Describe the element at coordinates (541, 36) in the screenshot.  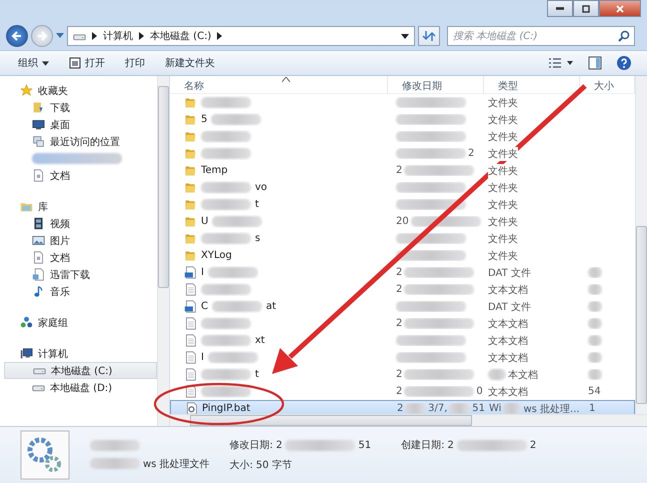
I see `search-field: 搜索 本地磁盘 (C:)` at that location.